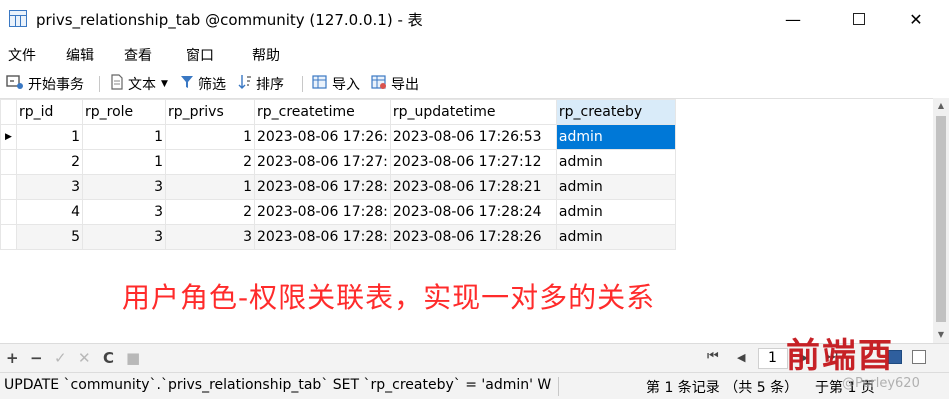 The height and width of the screenshot is (399, 949). I want to click on sort-icon, so click(245, 84).